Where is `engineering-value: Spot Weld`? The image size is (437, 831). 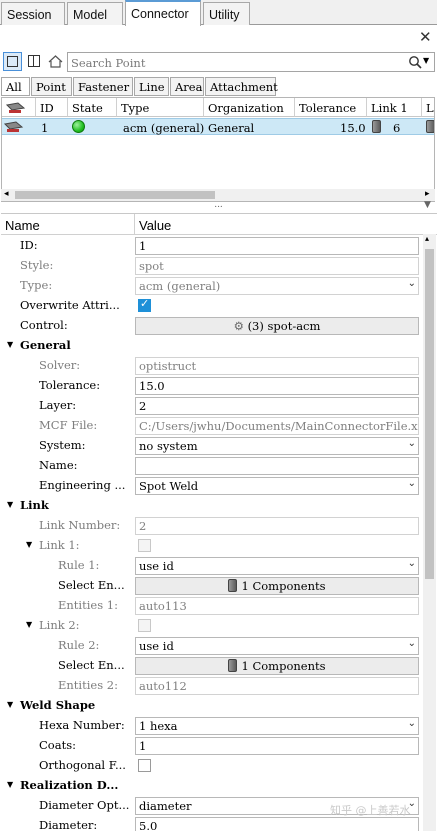 engineering-value: Spot Weld is located at coordinates (169, 486).